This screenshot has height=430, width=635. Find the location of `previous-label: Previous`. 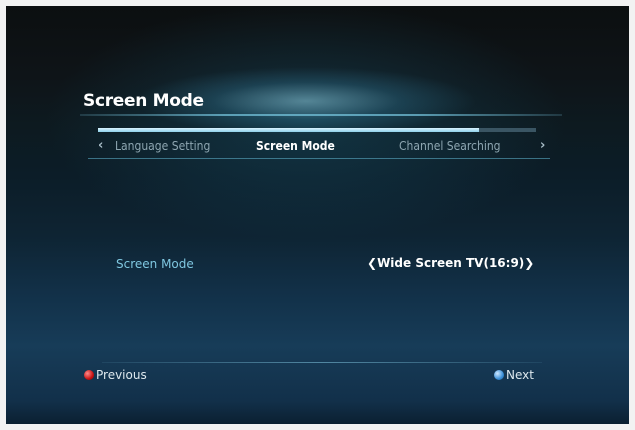

previous-label: Previous is located at coordinates (121, 375).